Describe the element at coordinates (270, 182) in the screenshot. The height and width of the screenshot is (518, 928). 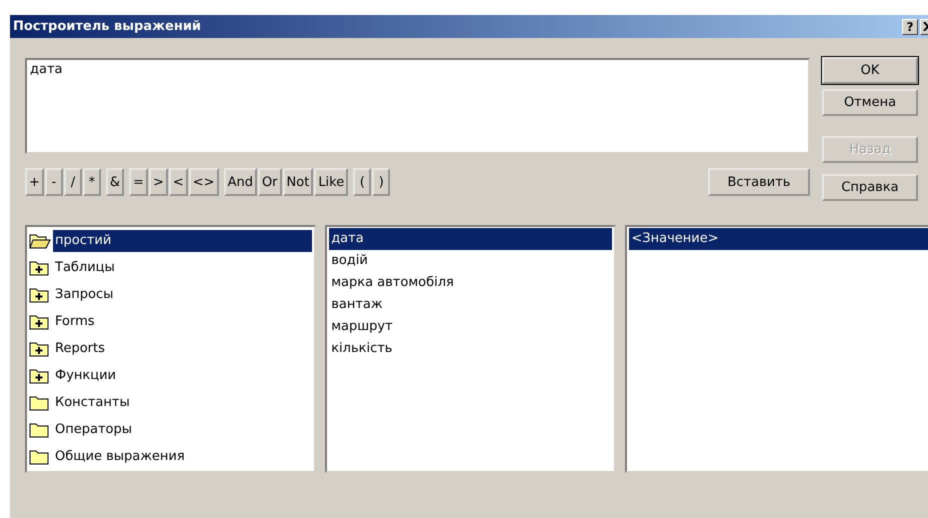
I see `operator-button: Or` at that location.